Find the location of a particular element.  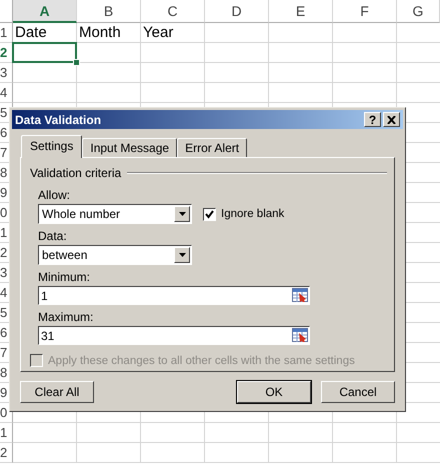

cell-text: Month is located at coordinates (100, 32).